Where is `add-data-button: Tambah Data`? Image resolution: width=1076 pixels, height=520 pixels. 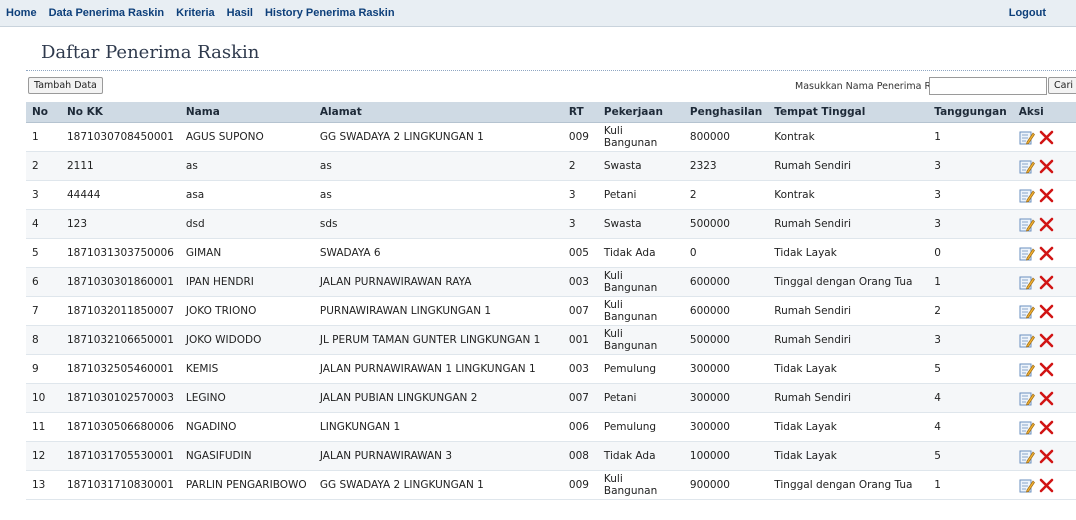 add-data-button: Tambah Data is located at coordinates (65, 85).